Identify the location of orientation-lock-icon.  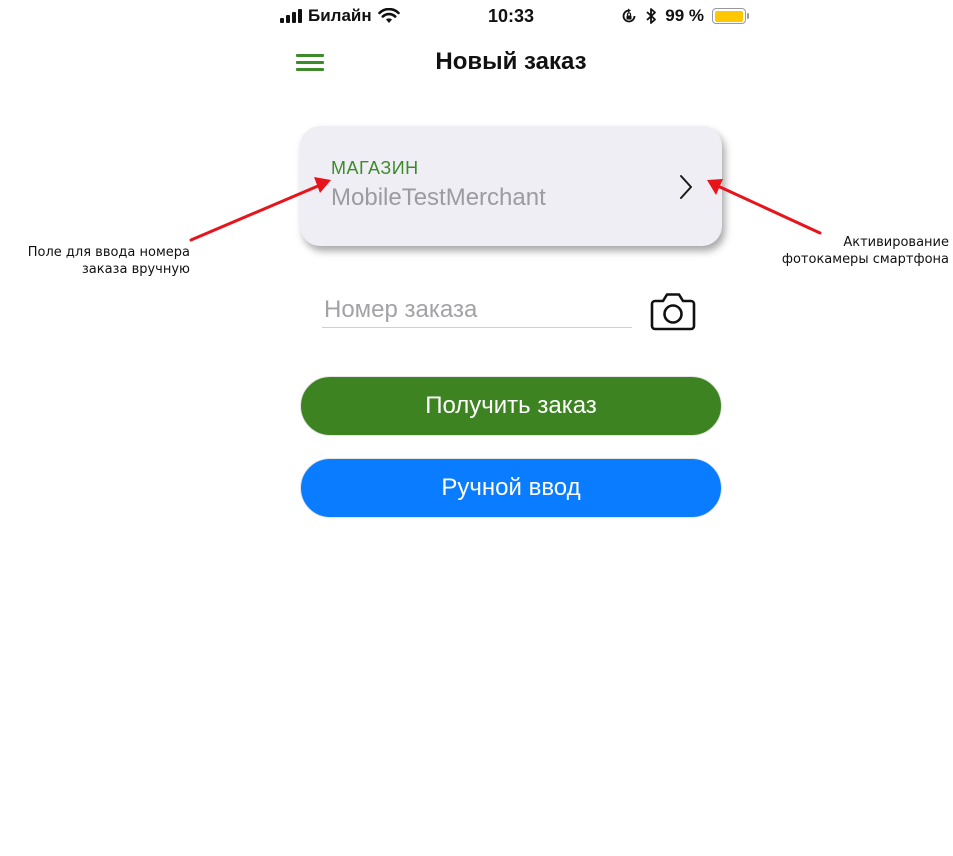
(629, 15).